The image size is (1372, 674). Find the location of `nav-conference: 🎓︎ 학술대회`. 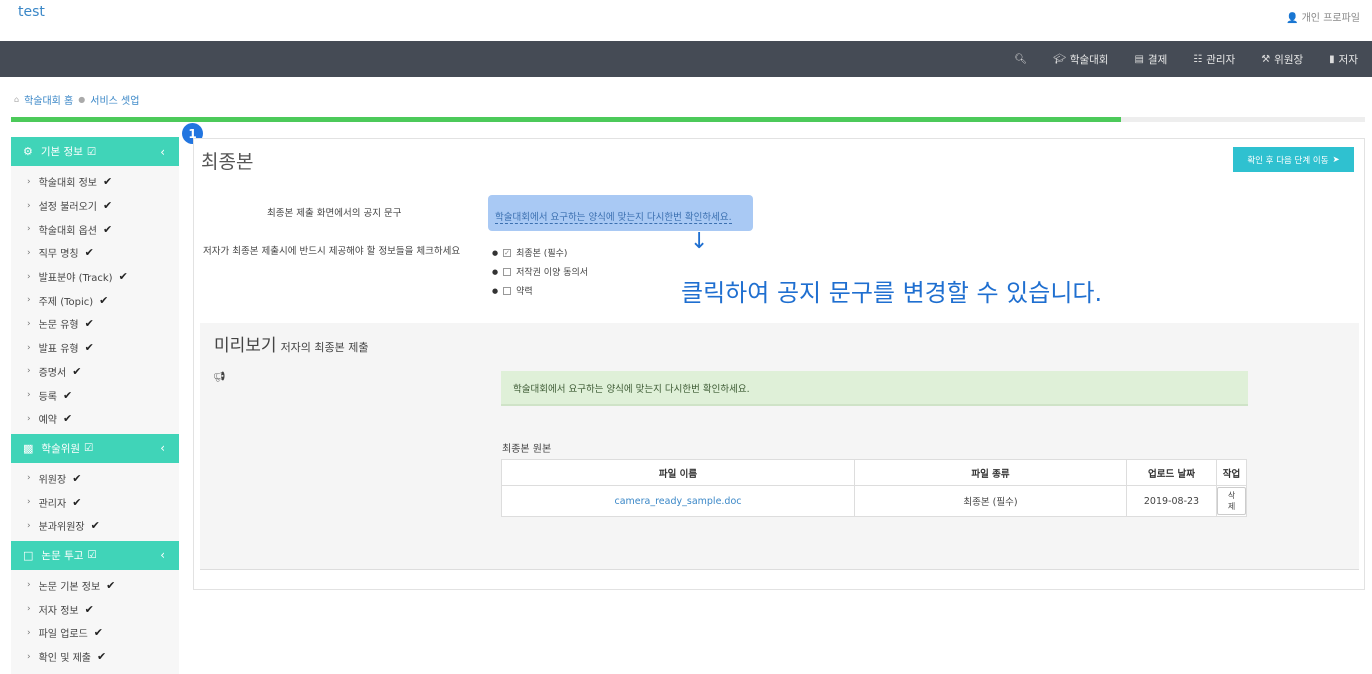

nav-conference: 🎓︎ 학술대회 is located at coordinates (1080, 59).